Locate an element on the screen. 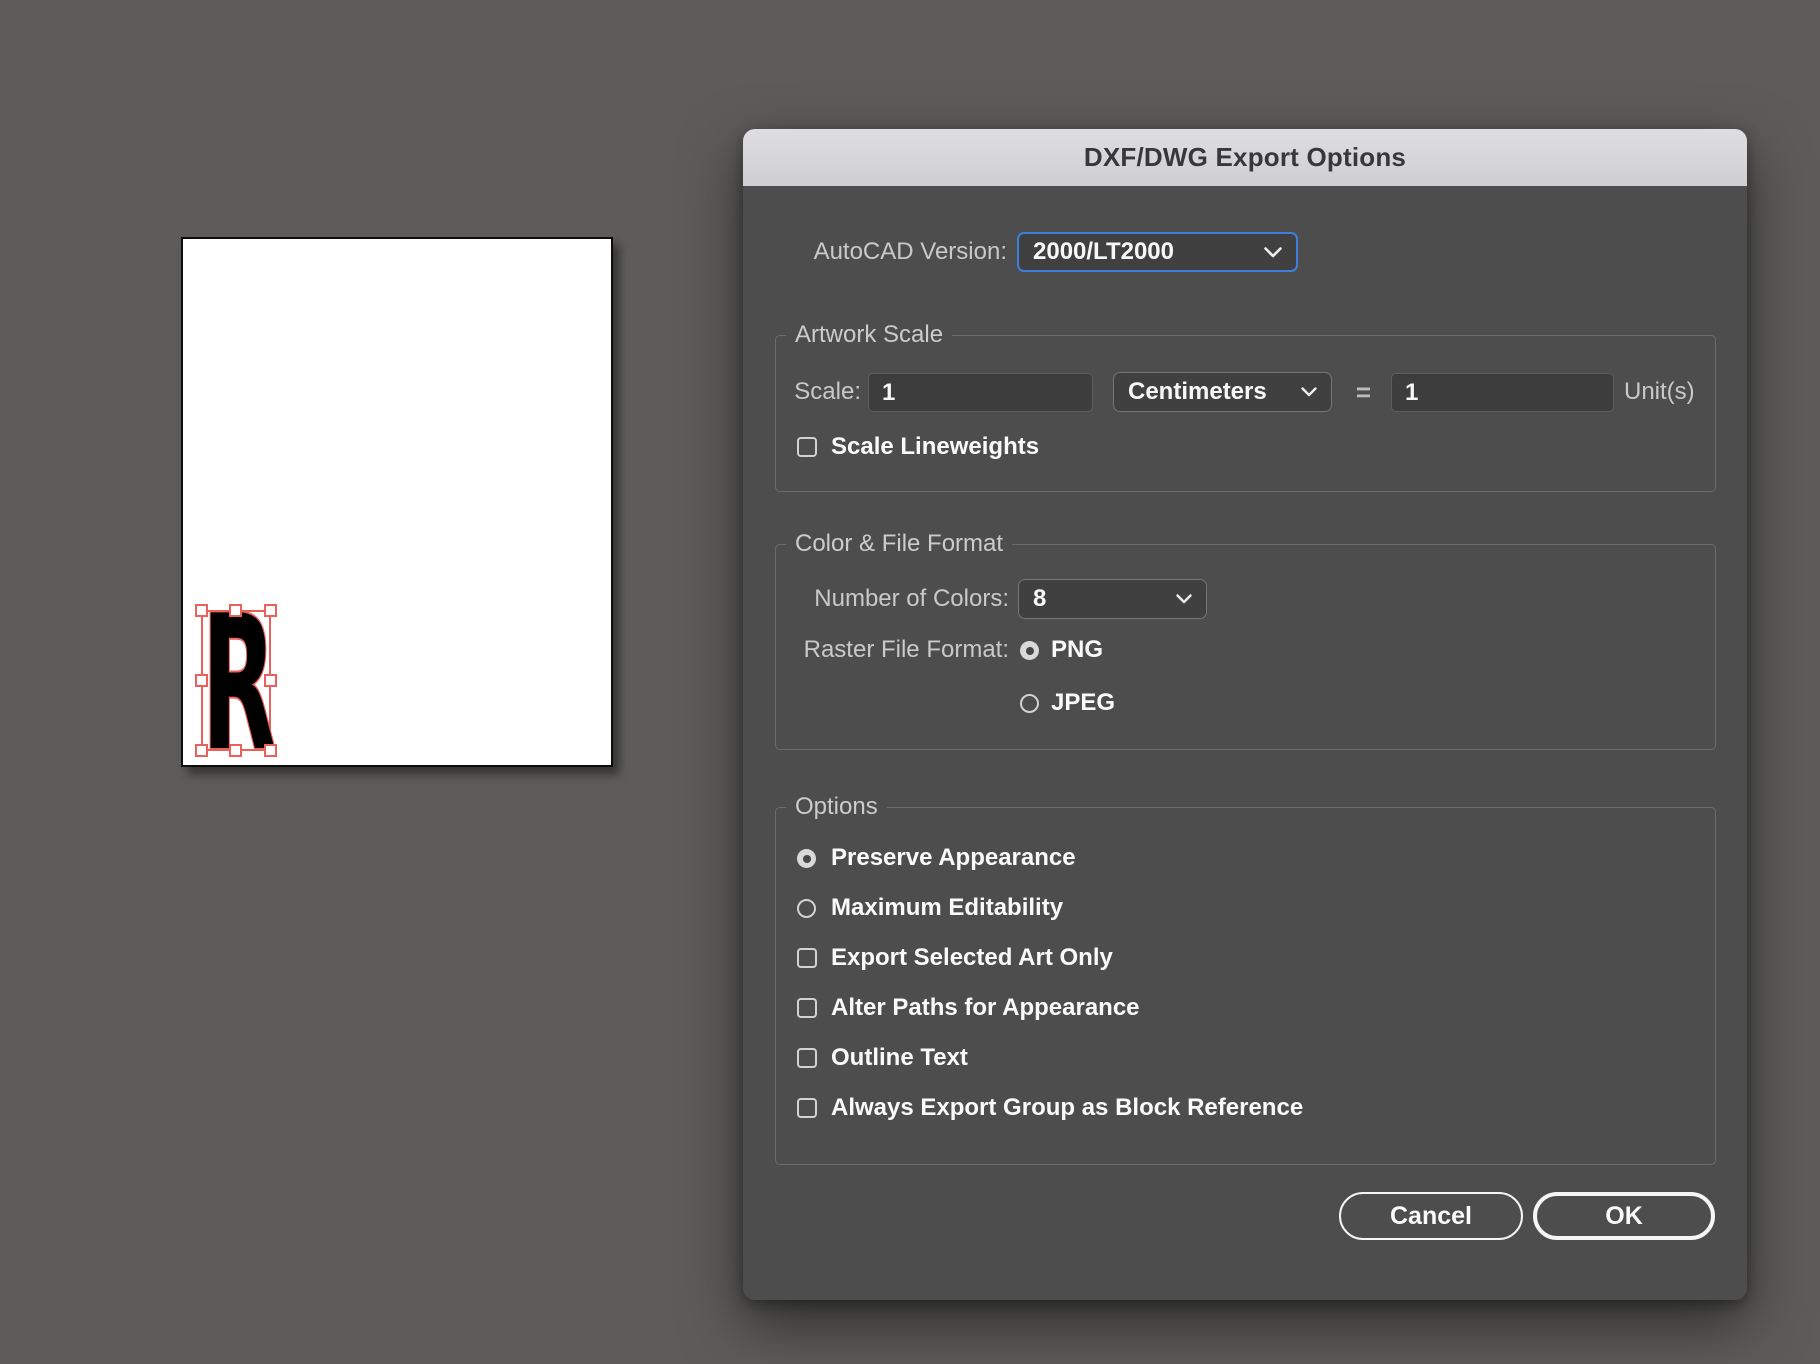 This screenshot has height=1364, width=1820. autocad-version-select: 2000/LT2000 is located at coordinates (1157, 252).